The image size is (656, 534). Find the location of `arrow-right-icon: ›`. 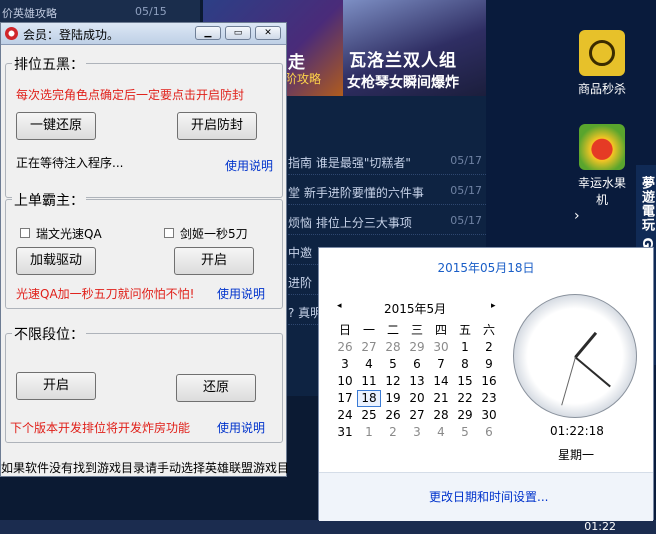

arrow-right-icon: › is located at coordinates (577, 216).